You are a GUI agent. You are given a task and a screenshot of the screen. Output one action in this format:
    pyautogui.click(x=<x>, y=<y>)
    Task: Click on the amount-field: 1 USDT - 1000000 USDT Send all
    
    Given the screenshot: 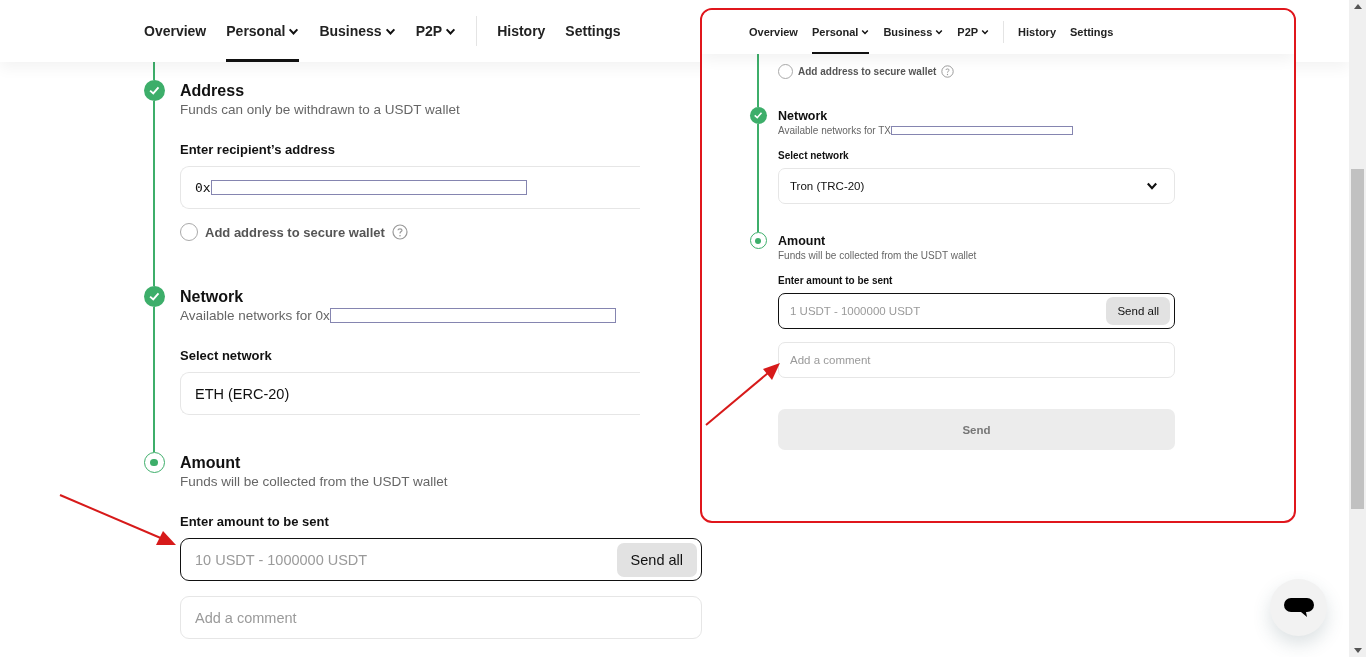 What is the action you would take?
    pyautogui.click(x=976, y=311)
    